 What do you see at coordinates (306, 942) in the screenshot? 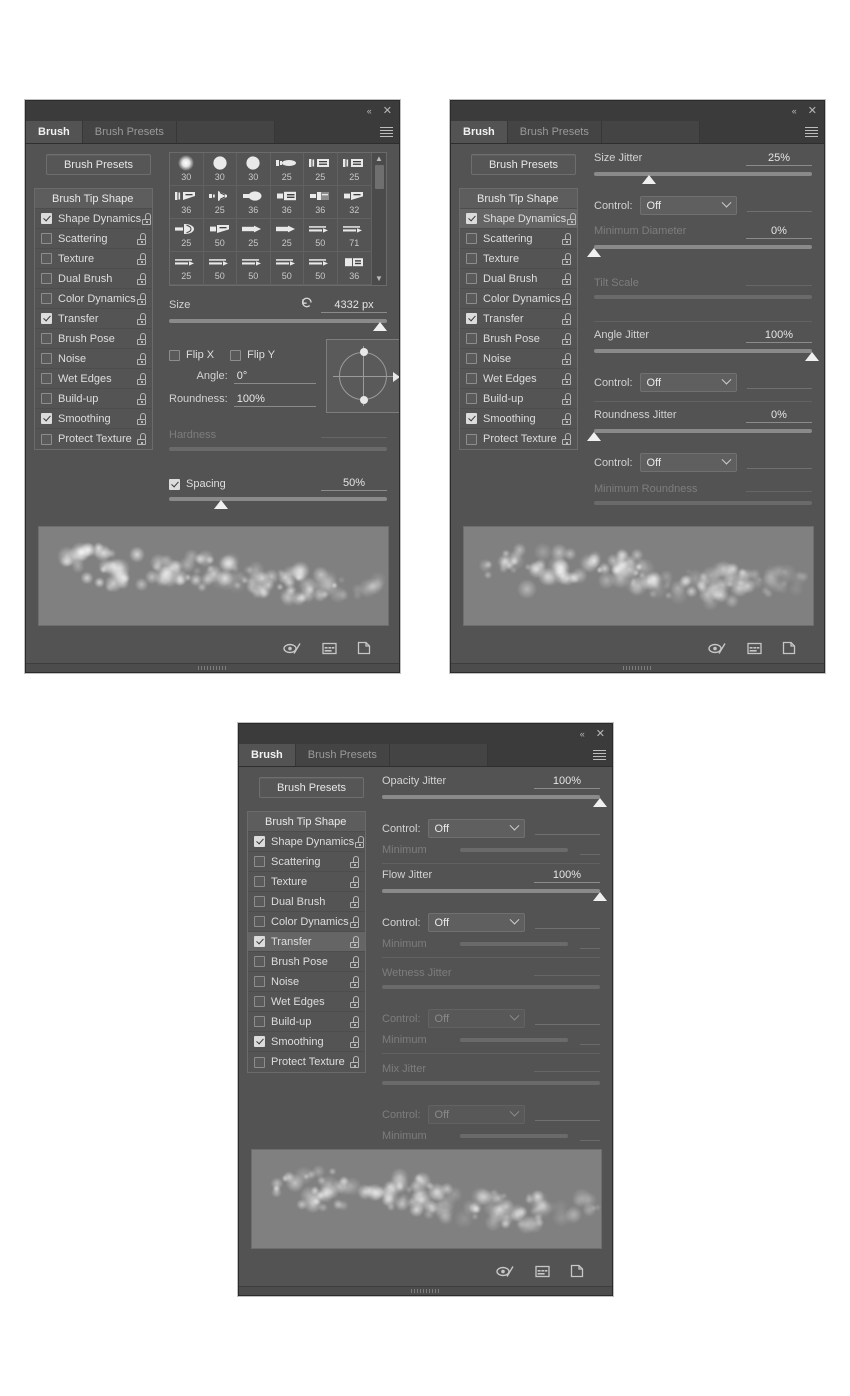
I see `option-row: Transfer` at bounding box center [306, 942].